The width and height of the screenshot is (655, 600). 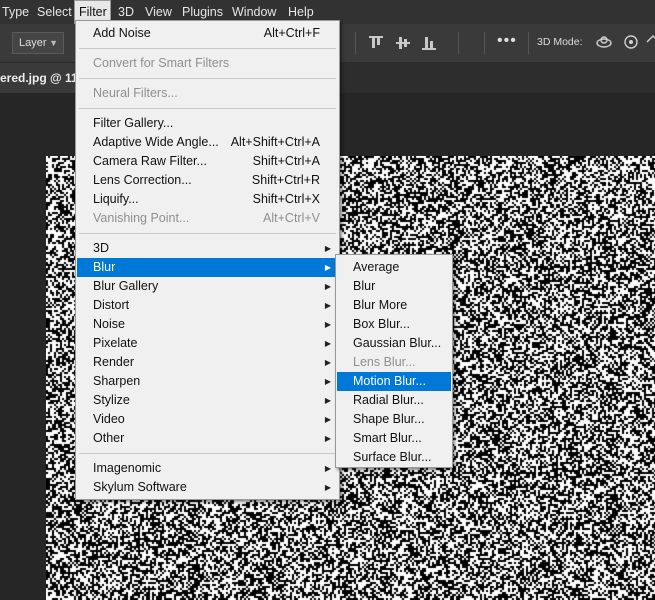 I want to click on chevron-down-icon: ▼, so click(x=53, y=43).